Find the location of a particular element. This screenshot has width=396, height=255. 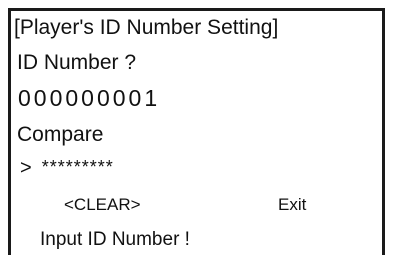

masked-input-value: ********* is located at coordinates (77, 167).